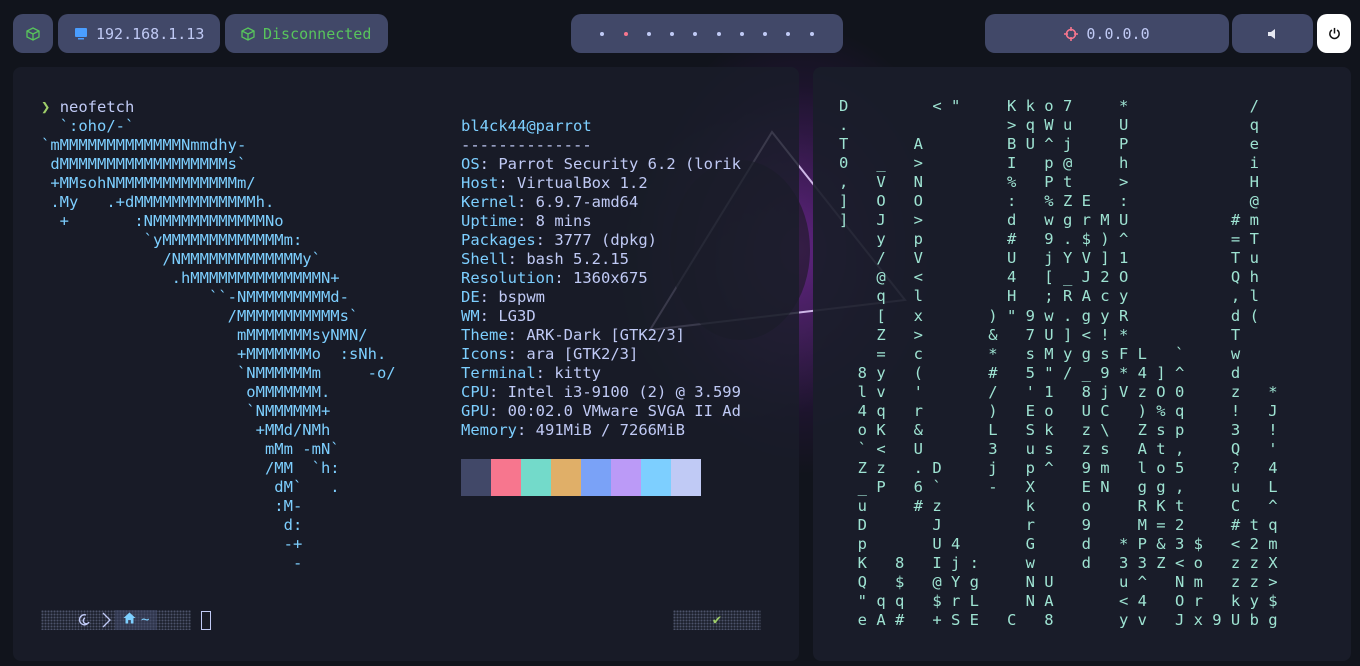 The height and width of the screenshot is (666, 1360). What do you see at coordinates (172, 506) in the screenshot?
I see `ascii-line: :M-` at bounding box center [172, 506].